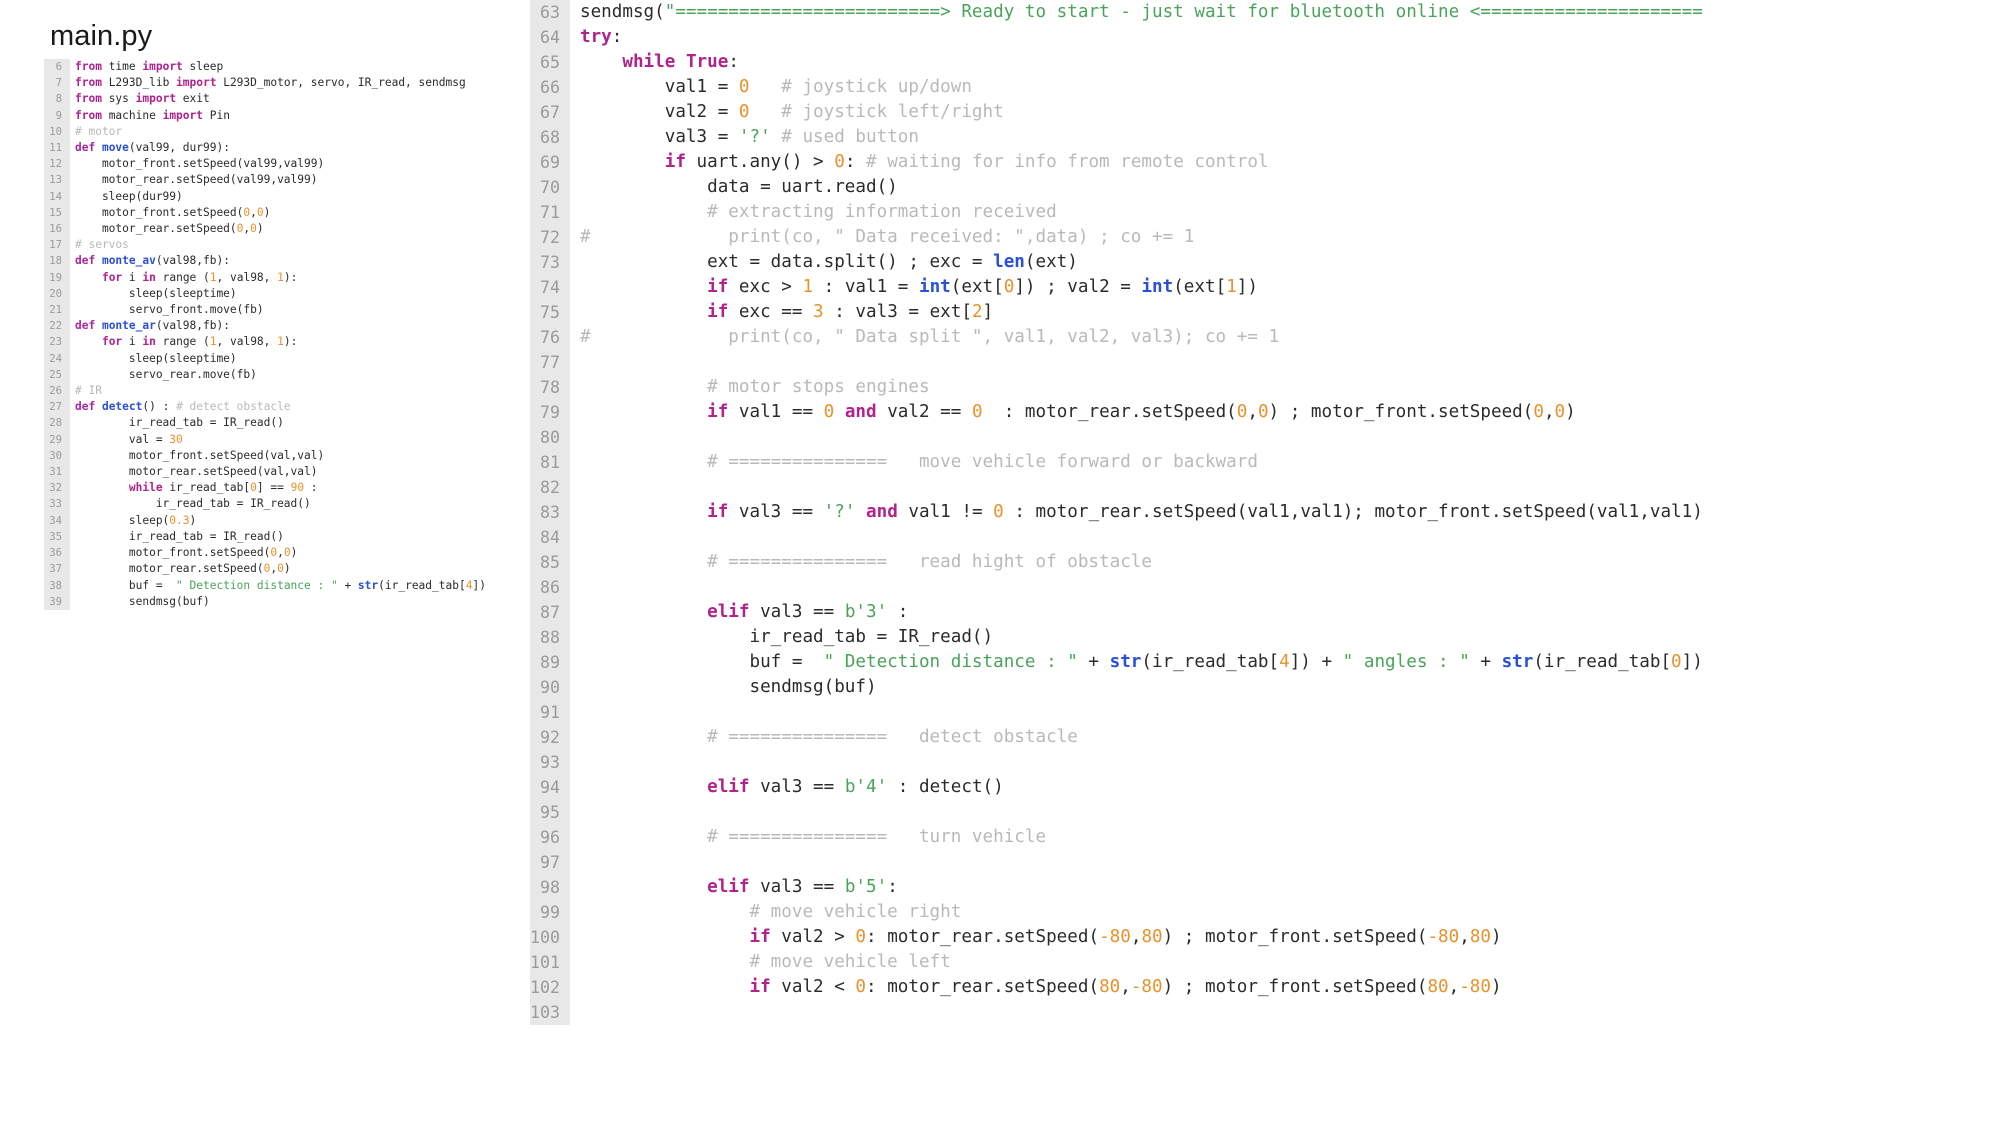 Image resolution: width=2000 pixels, height=1125 pixels. What do you see at coordinates (550, 87) in the screenshot?
I see `line-number: 66` at bounding box center [550, 87].